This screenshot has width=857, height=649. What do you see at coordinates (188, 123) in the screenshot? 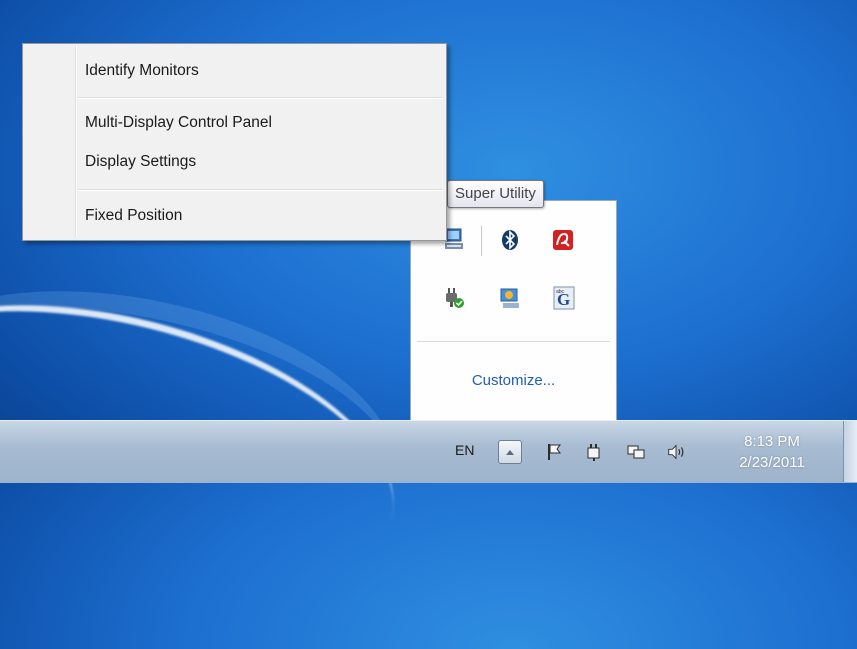
I see `menu-item-multi-display-control-panel: Multi-Display Control Panel` at bounding box center [188, 123].